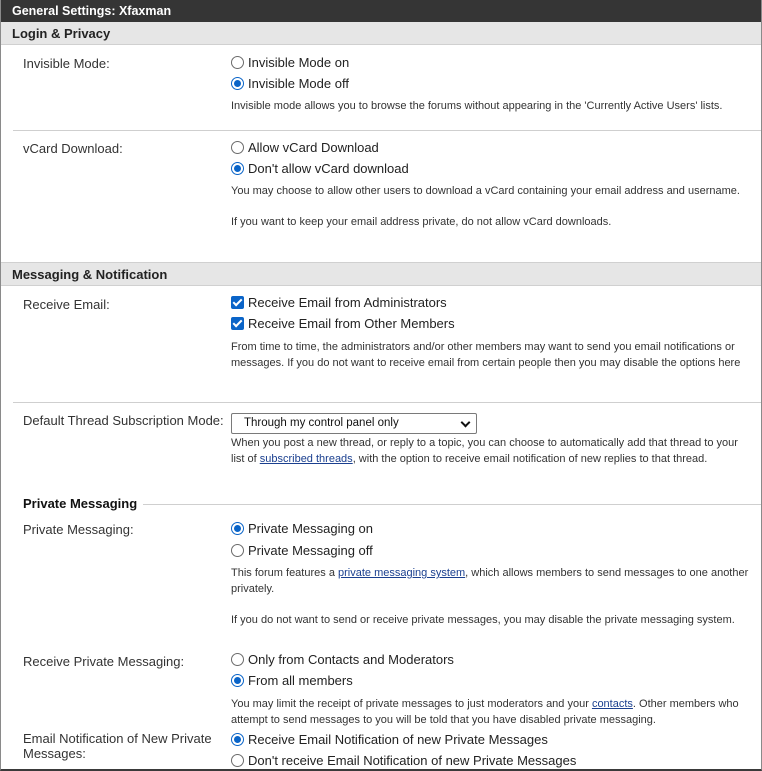  What do you see at coordinates (347, 302) in the screenshot?
I see `receive-email-admins-label: Receive Email from Administrators` at bounding box center [347, 302].